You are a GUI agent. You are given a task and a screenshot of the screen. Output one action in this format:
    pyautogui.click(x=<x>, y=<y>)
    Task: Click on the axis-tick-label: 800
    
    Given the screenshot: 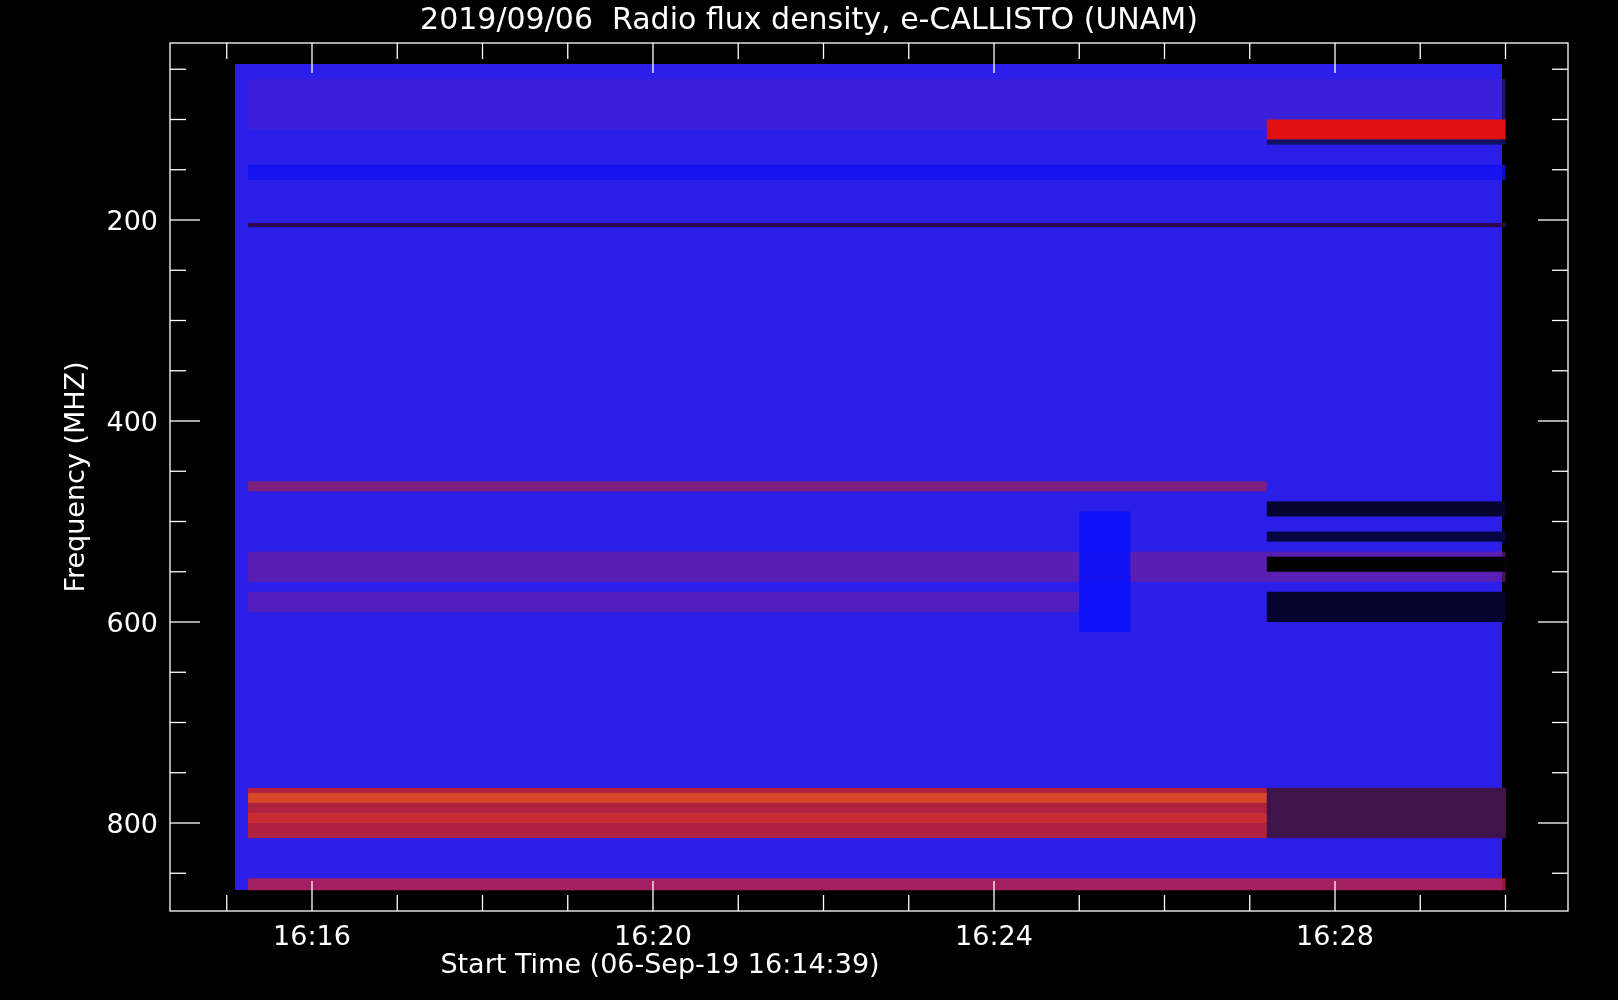 What is the action you would take?
    pyautogui.click(x=132, y=823)
    